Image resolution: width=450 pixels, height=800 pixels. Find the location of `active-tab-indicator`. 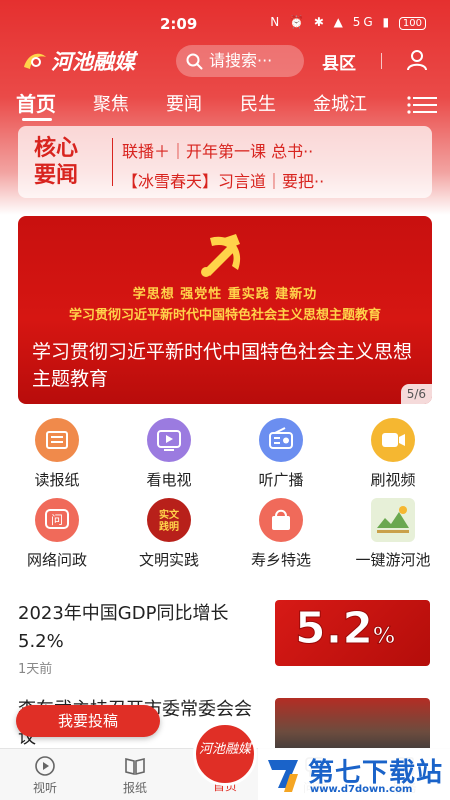

active-tab-indicator is located at coordinates (37, 119).